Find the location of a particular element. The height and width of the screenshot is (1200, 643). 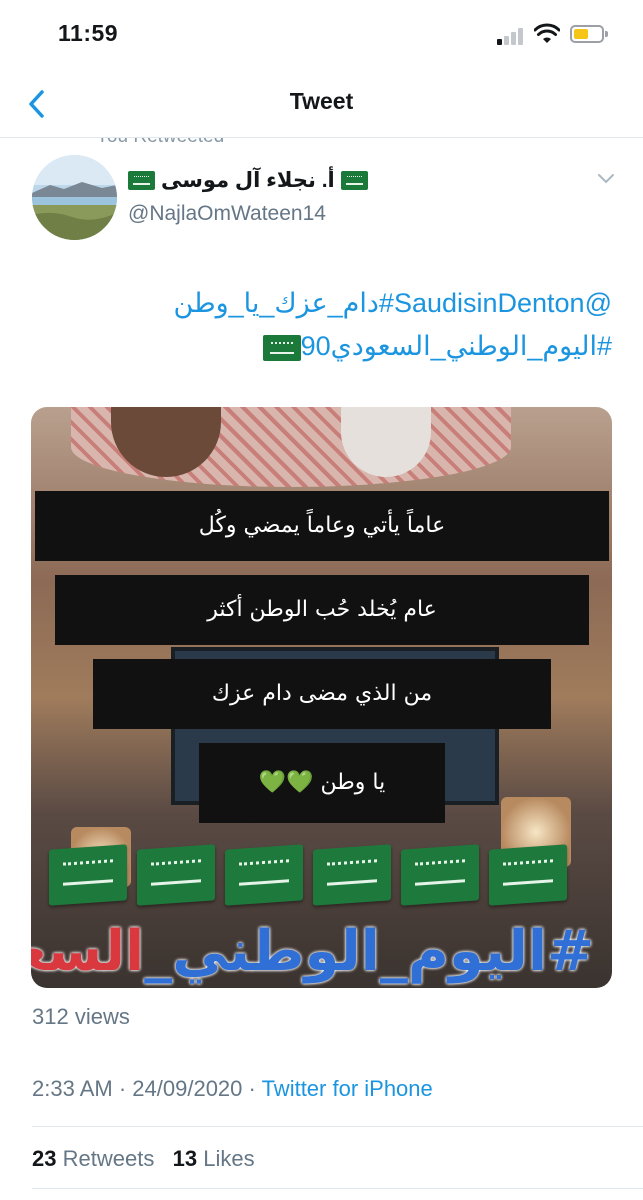

tweet-line-1: @SaudisinDenton#دام_عزك_يا_وطن is located at coordinates (322, 303).